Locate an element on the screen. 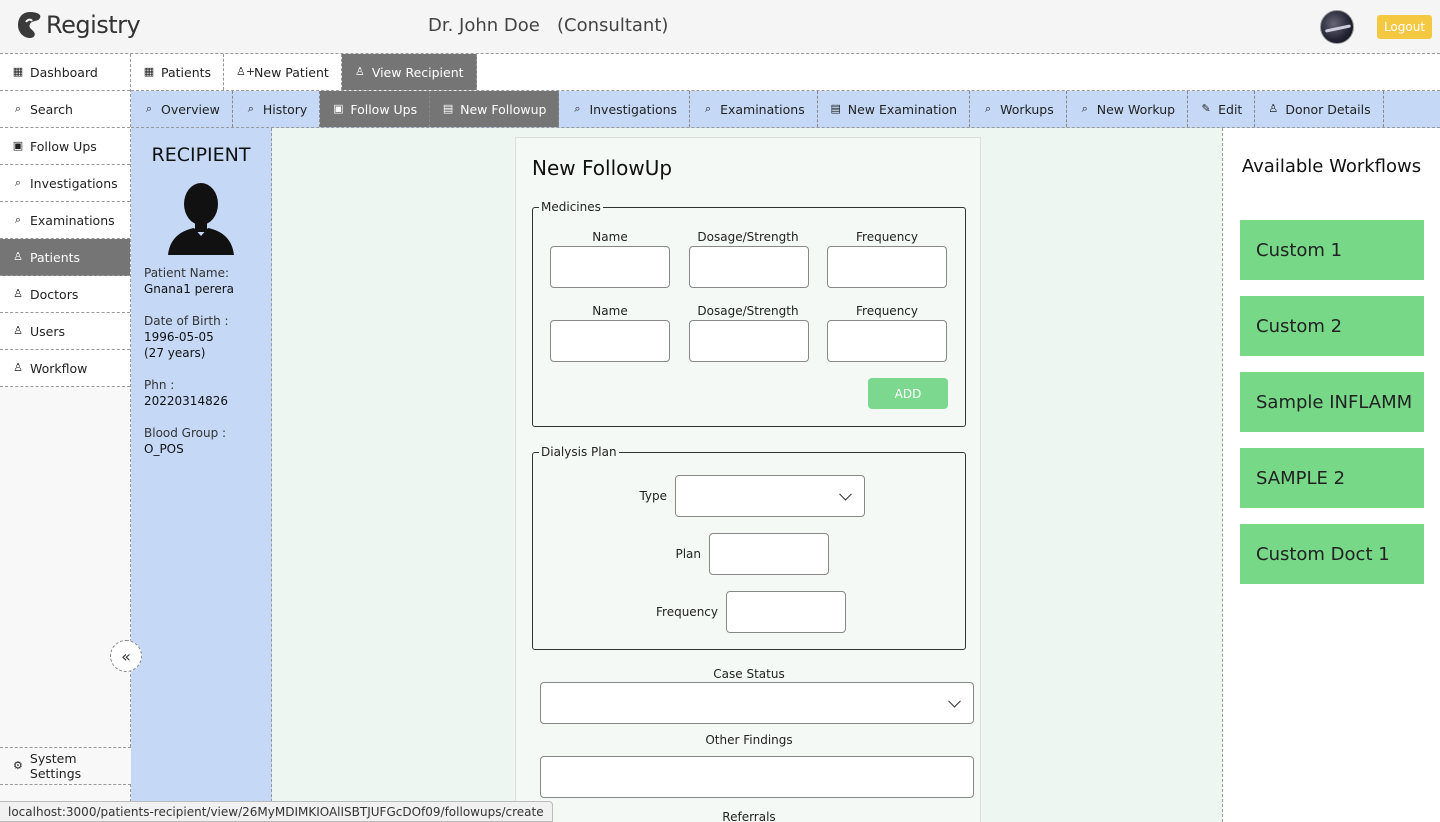  user-avatar is located at coordinates (1337, 27).